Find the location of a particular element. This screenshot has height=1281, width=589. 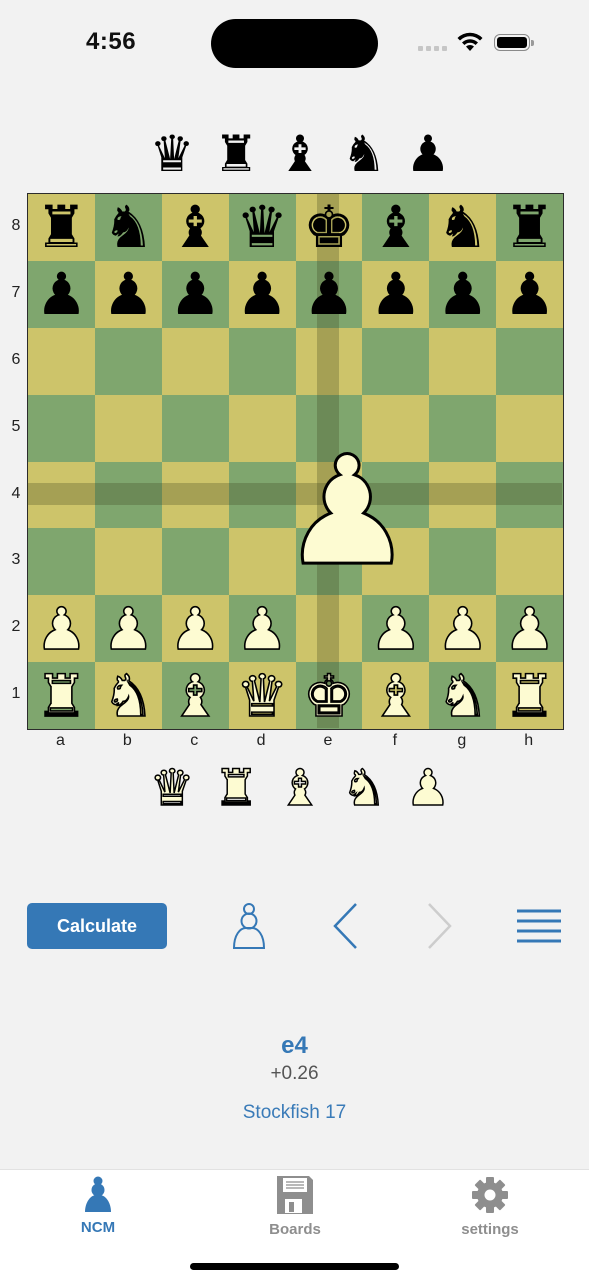

square-e6 is located at coordinates (329, 361).